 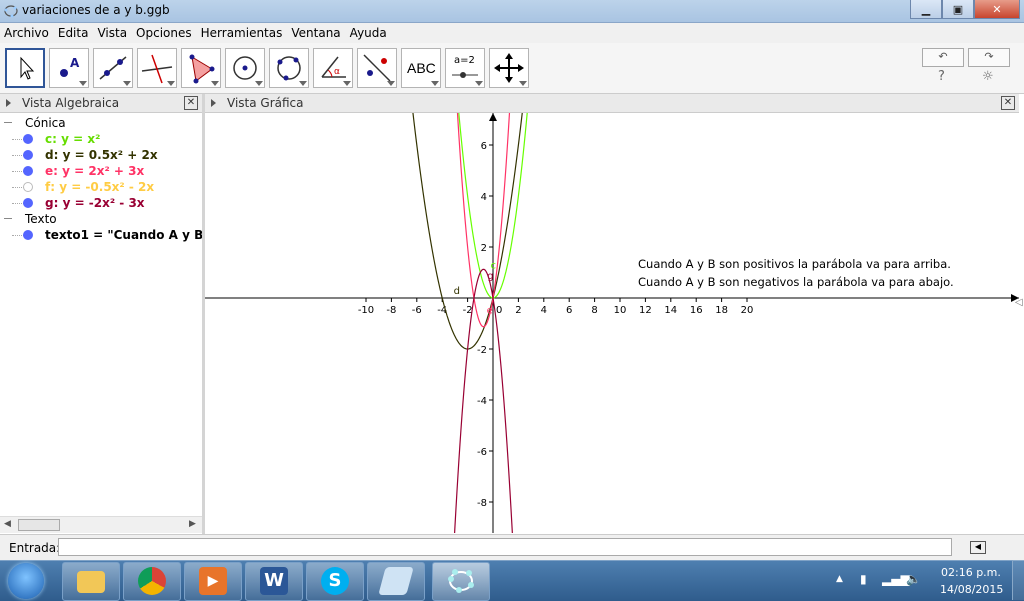 I want to click on y-tick-label: -6, so click(x=482, y=452).